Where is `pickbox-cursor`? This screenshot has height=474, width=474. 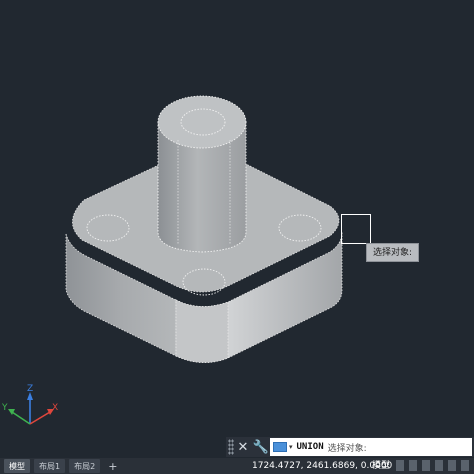 pickbox-cursor is located at coordinates (356, 229).